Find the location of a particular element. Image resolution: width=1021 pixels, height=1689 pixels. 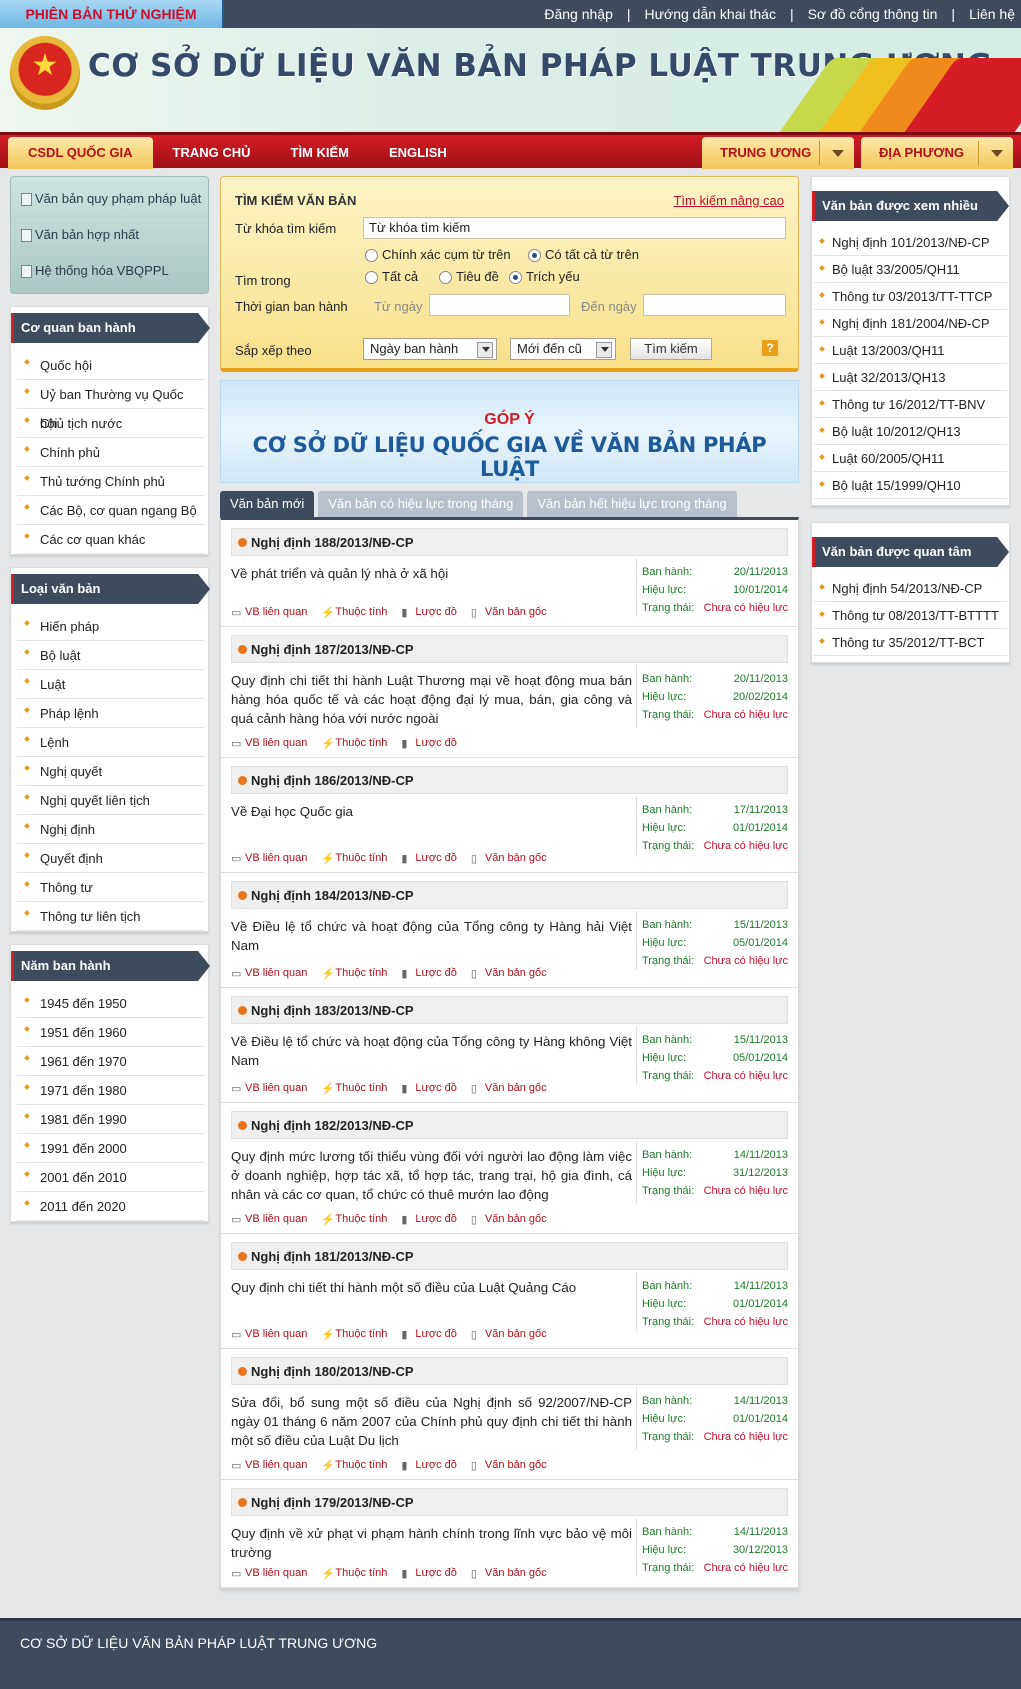

doc-title: Nghị định 187/2013/NĐ-CP is located at coordinates (509, 649).